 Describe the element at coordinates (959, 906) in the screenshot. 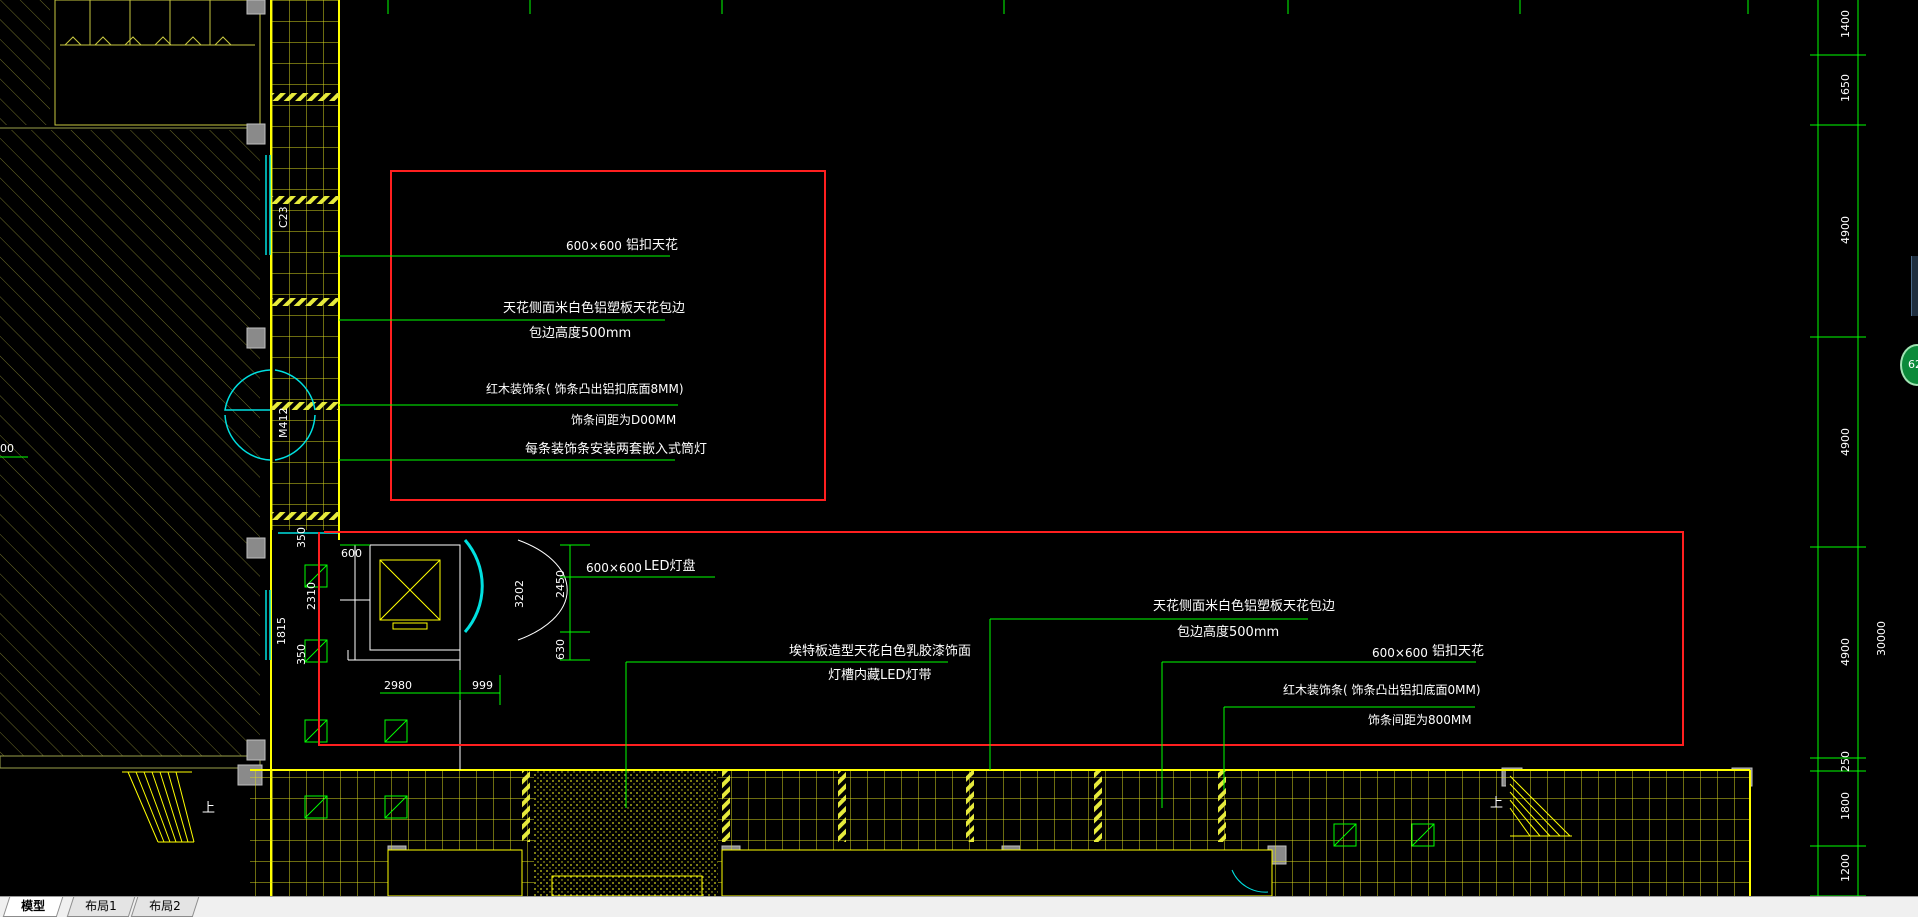

I see `layout-tab-bar: 模型 布局1 布局2` at that location.